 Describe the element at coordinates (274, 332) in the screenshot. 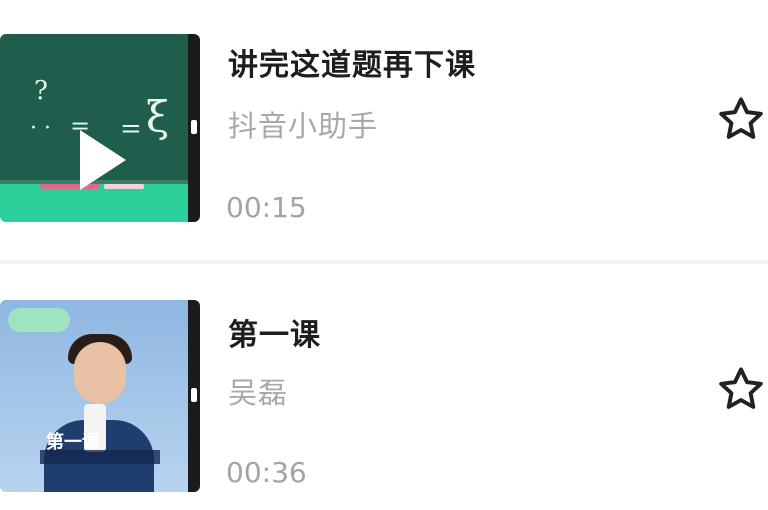

I see `item-title: 第一课` at that location.